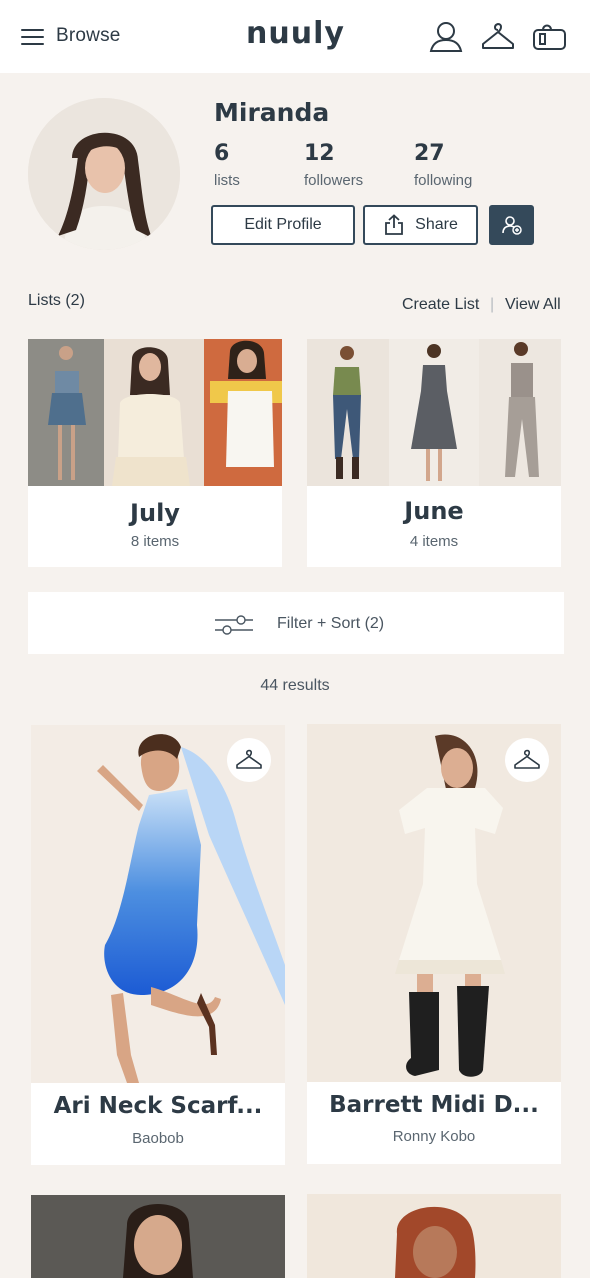  What do you see at coordinates (434, 541) in the screenshot?
I see `list-item-count: 4 items` at bounding box center [434, 541].